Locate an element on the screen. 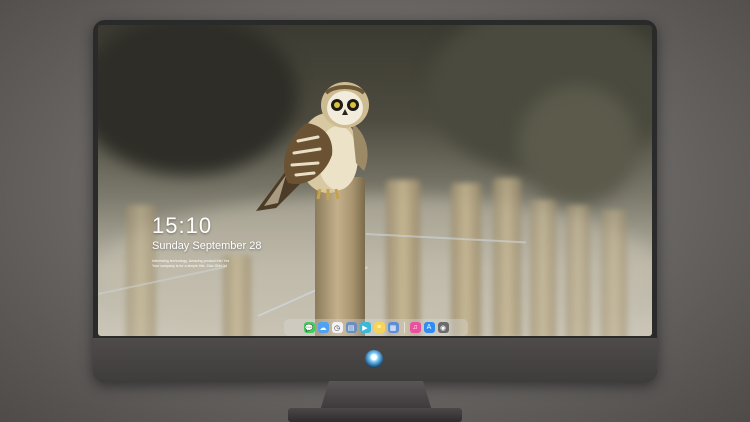 Image resolution: width=750 pixels, height=422 pixels. owl-image is located at coordinates (312, 146).